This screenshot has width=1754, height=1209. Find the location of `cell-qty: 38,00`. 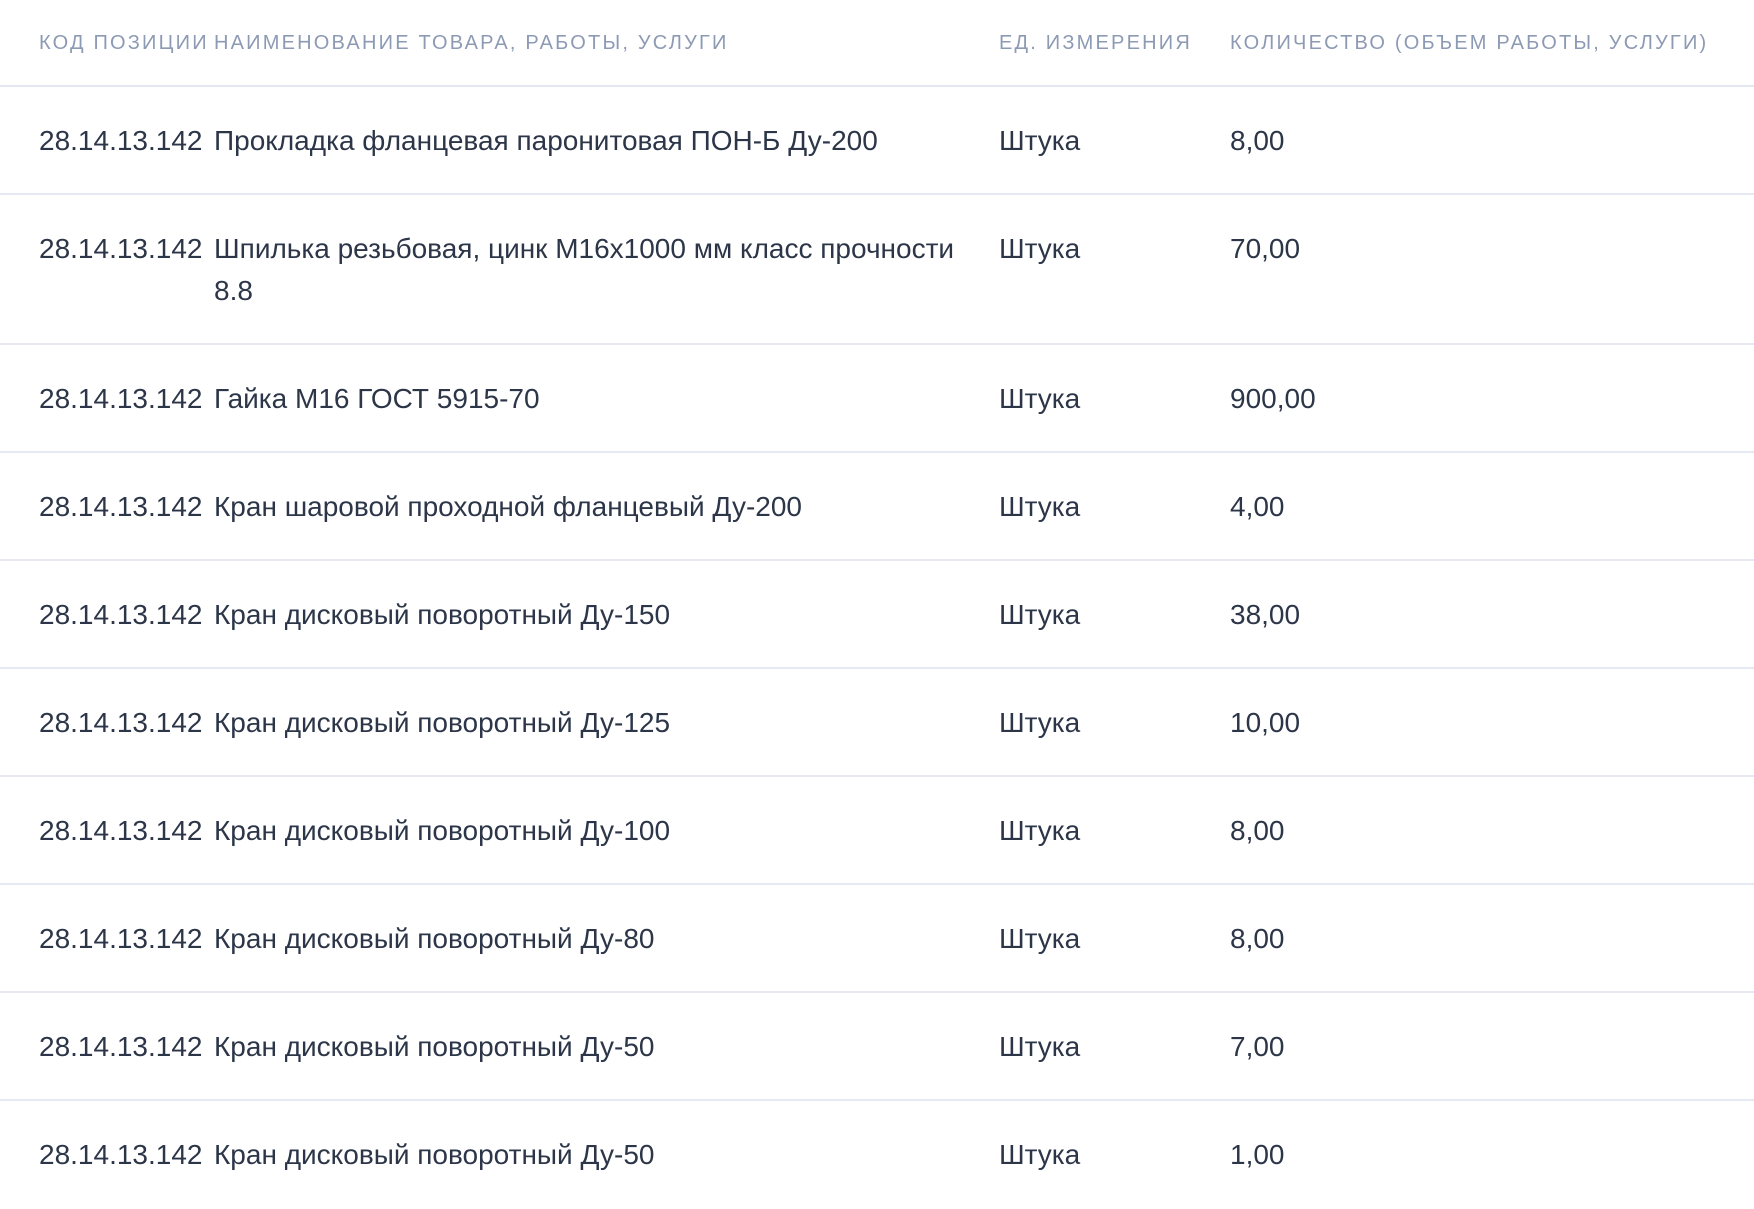

cell-qty: 38,00 is located at coordinates (1265, 614).